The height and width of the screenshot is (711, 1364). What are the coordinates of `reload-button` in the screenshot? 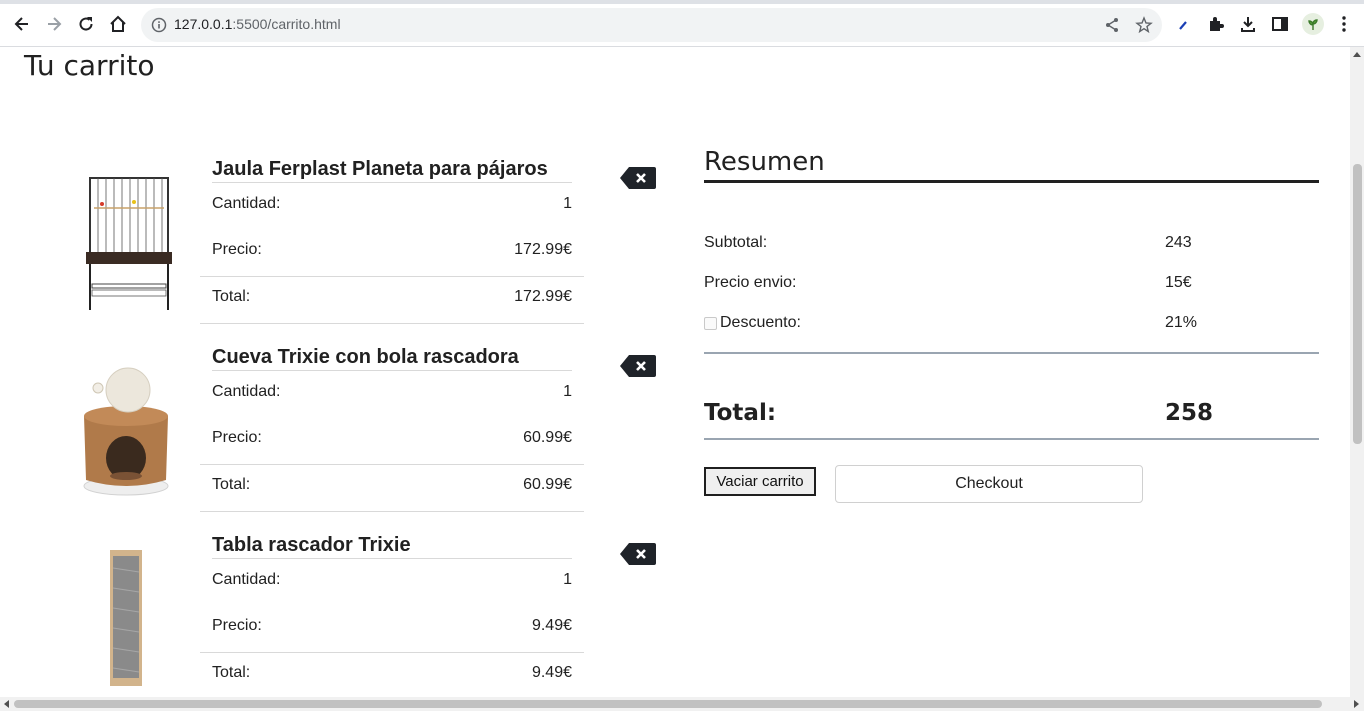 It's located at (86, 24).